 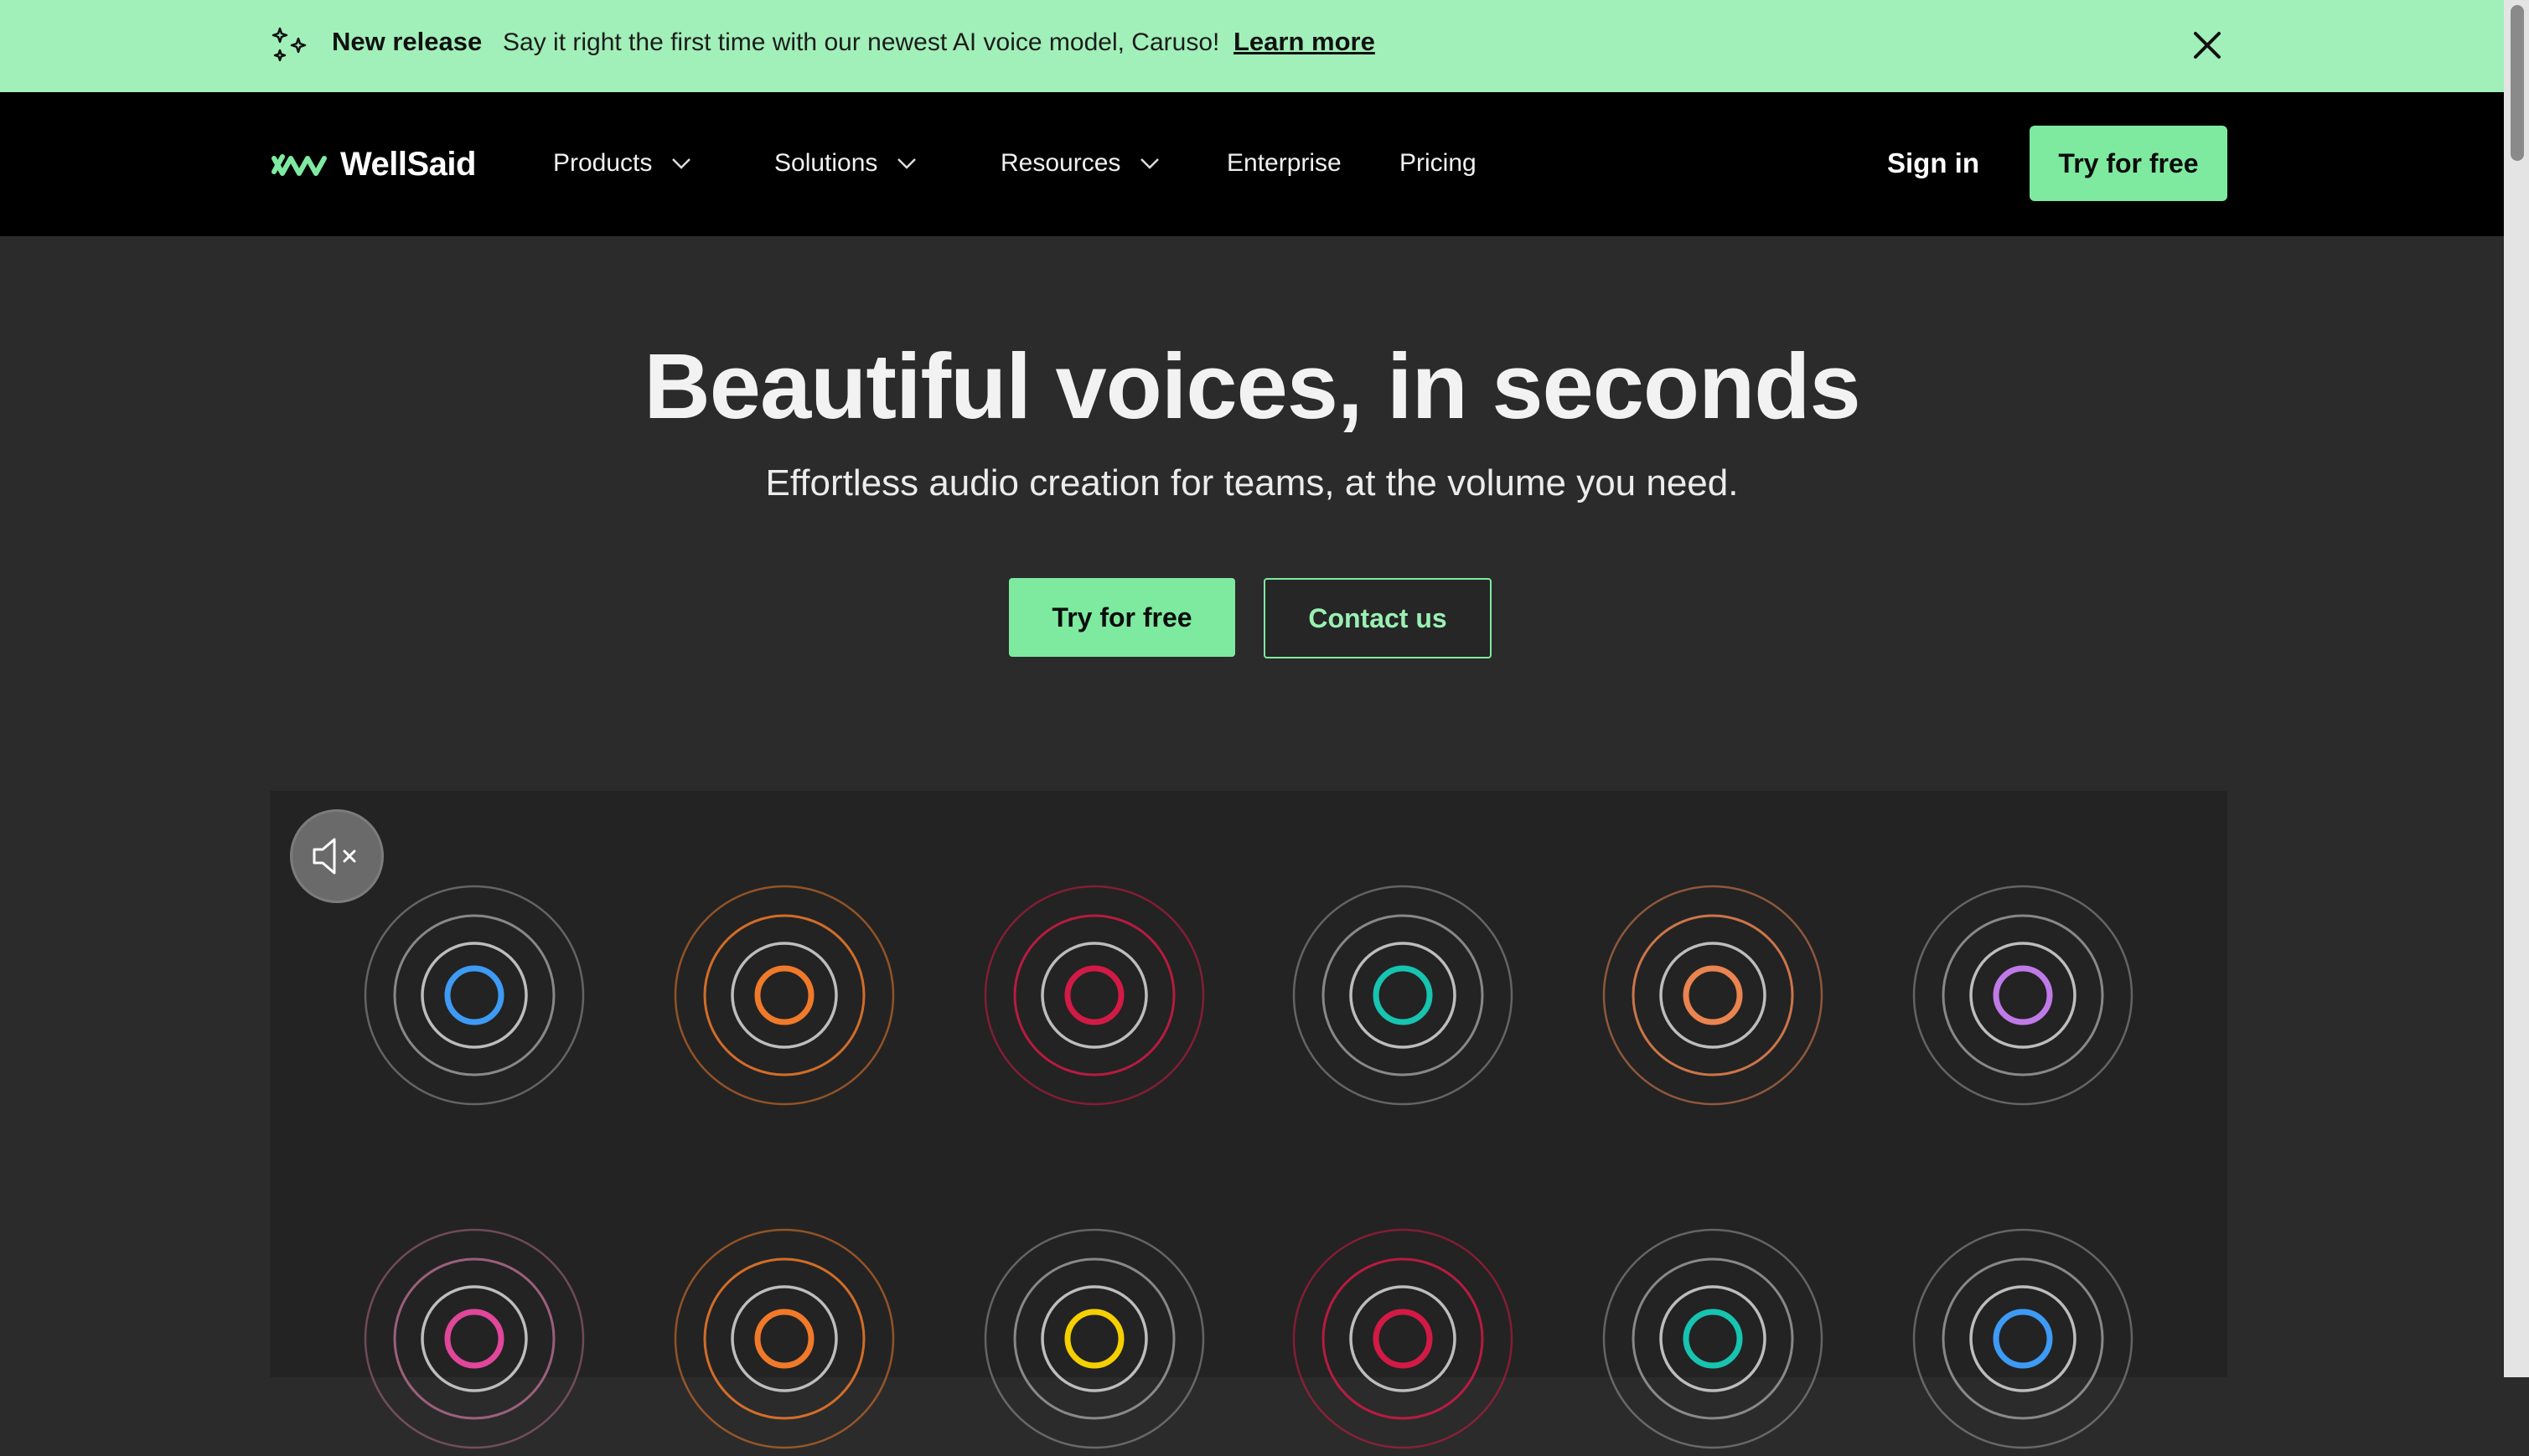 What do you see at coordinates (1378, 618) in the screenshot?
I see `contact-us-button: Contact us` at bounding box center [1378, 618].